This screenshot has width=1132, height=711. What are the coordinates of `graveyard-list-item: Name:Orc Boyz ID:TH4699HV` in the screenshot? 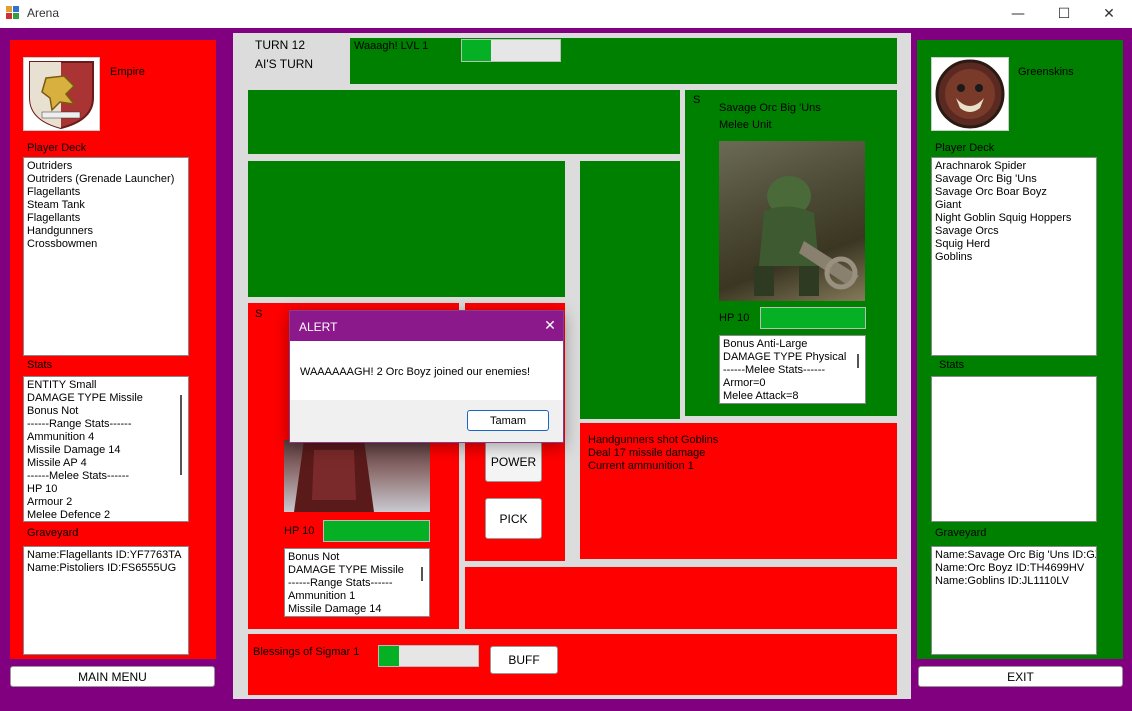 It's located at (1014, 568).